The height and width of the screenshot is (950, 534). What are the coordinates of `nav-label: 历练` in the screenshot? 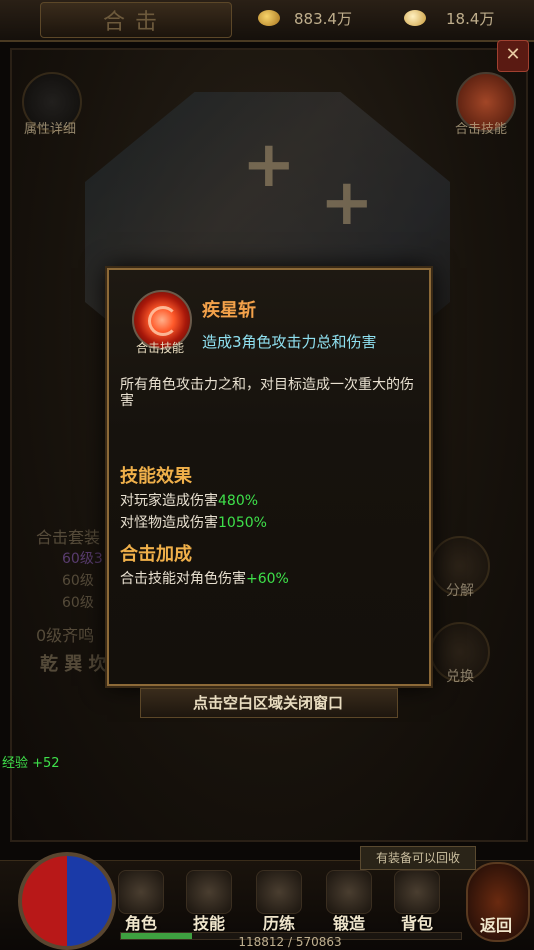 It's located at (278, 923).